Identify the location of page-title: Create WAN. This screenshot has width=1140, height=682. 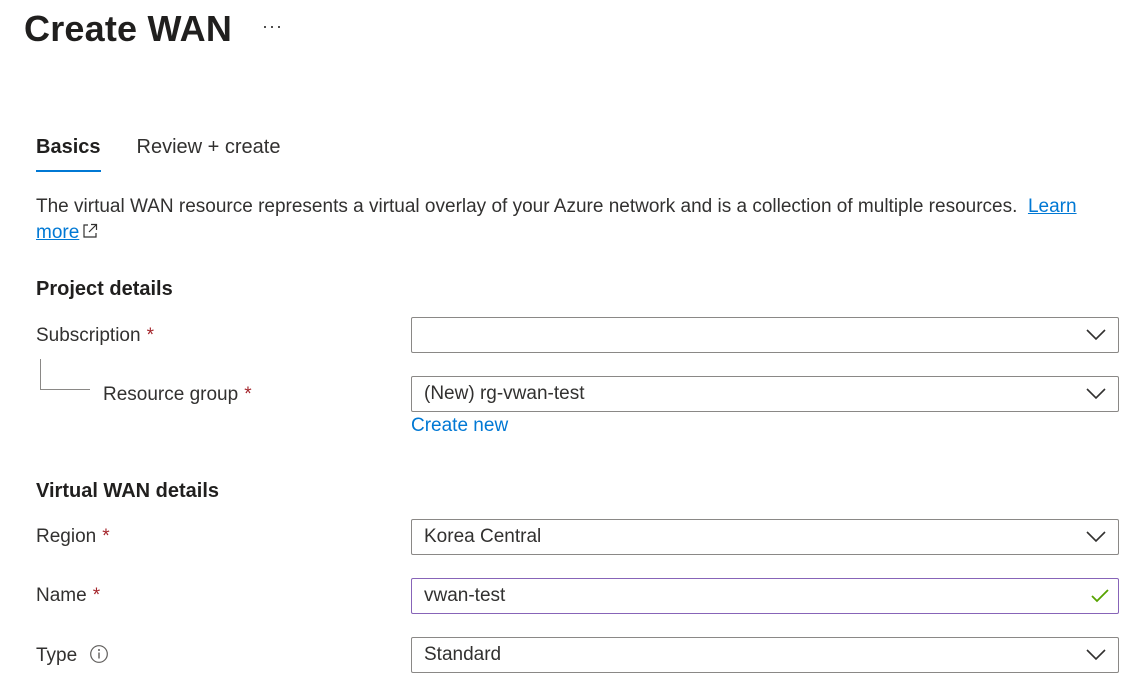
(128, 28).